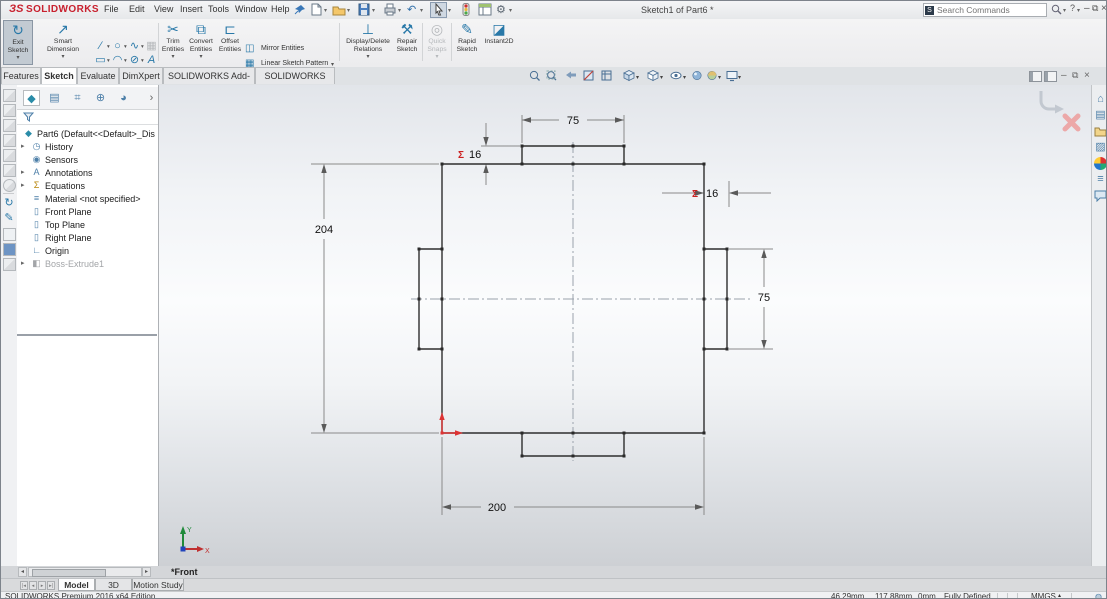  Describe the element at coordinates (142, 47) in the screenshot. I see `spline-caret-icon: ▾` at that location.